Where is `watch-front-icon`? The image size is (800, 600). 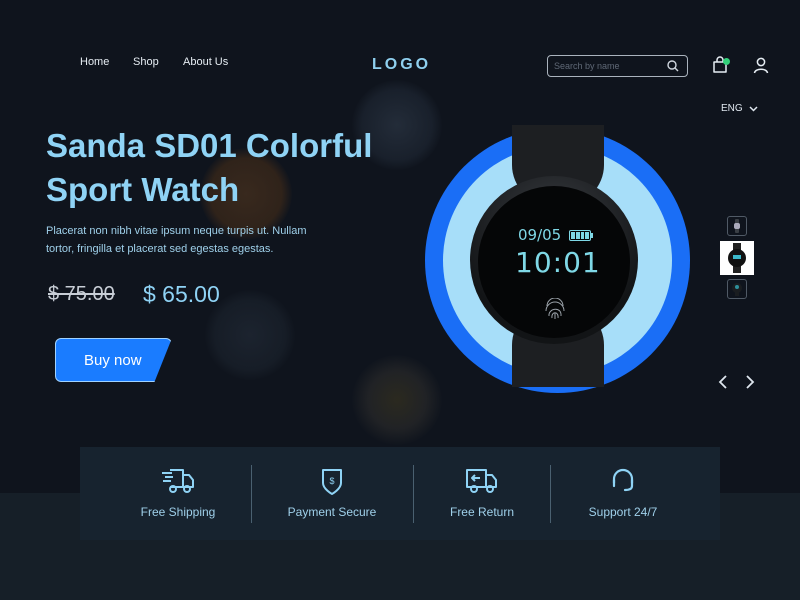
watch-front-icon is located at coordinates (737, 258).